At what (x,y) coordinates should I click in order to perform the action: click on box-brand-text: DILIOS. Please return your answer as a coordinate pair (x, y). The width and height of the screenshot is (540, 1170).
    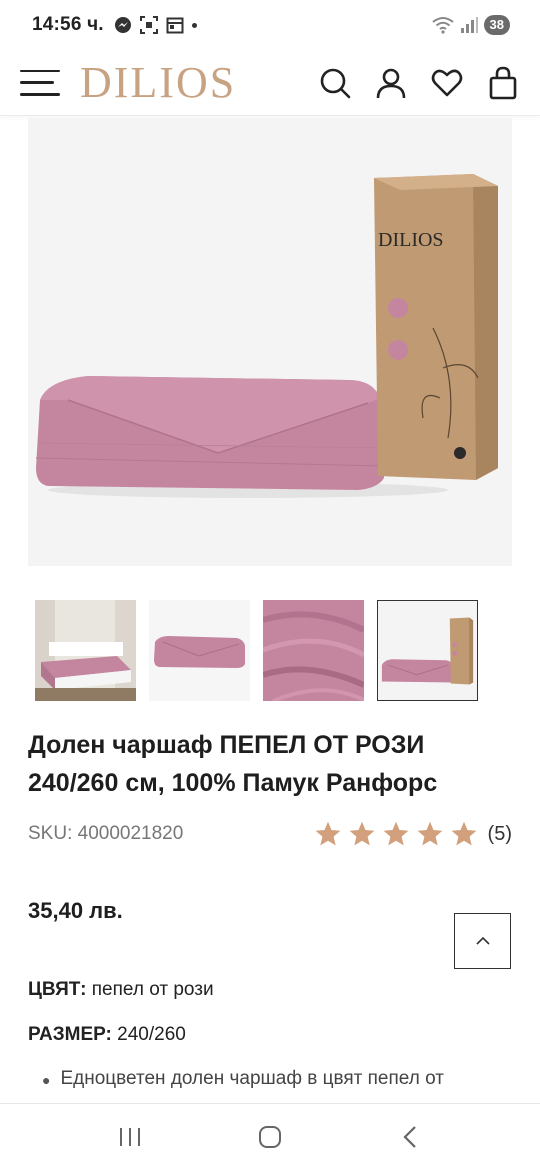
    Looking at the image, I should click on (411, 240).